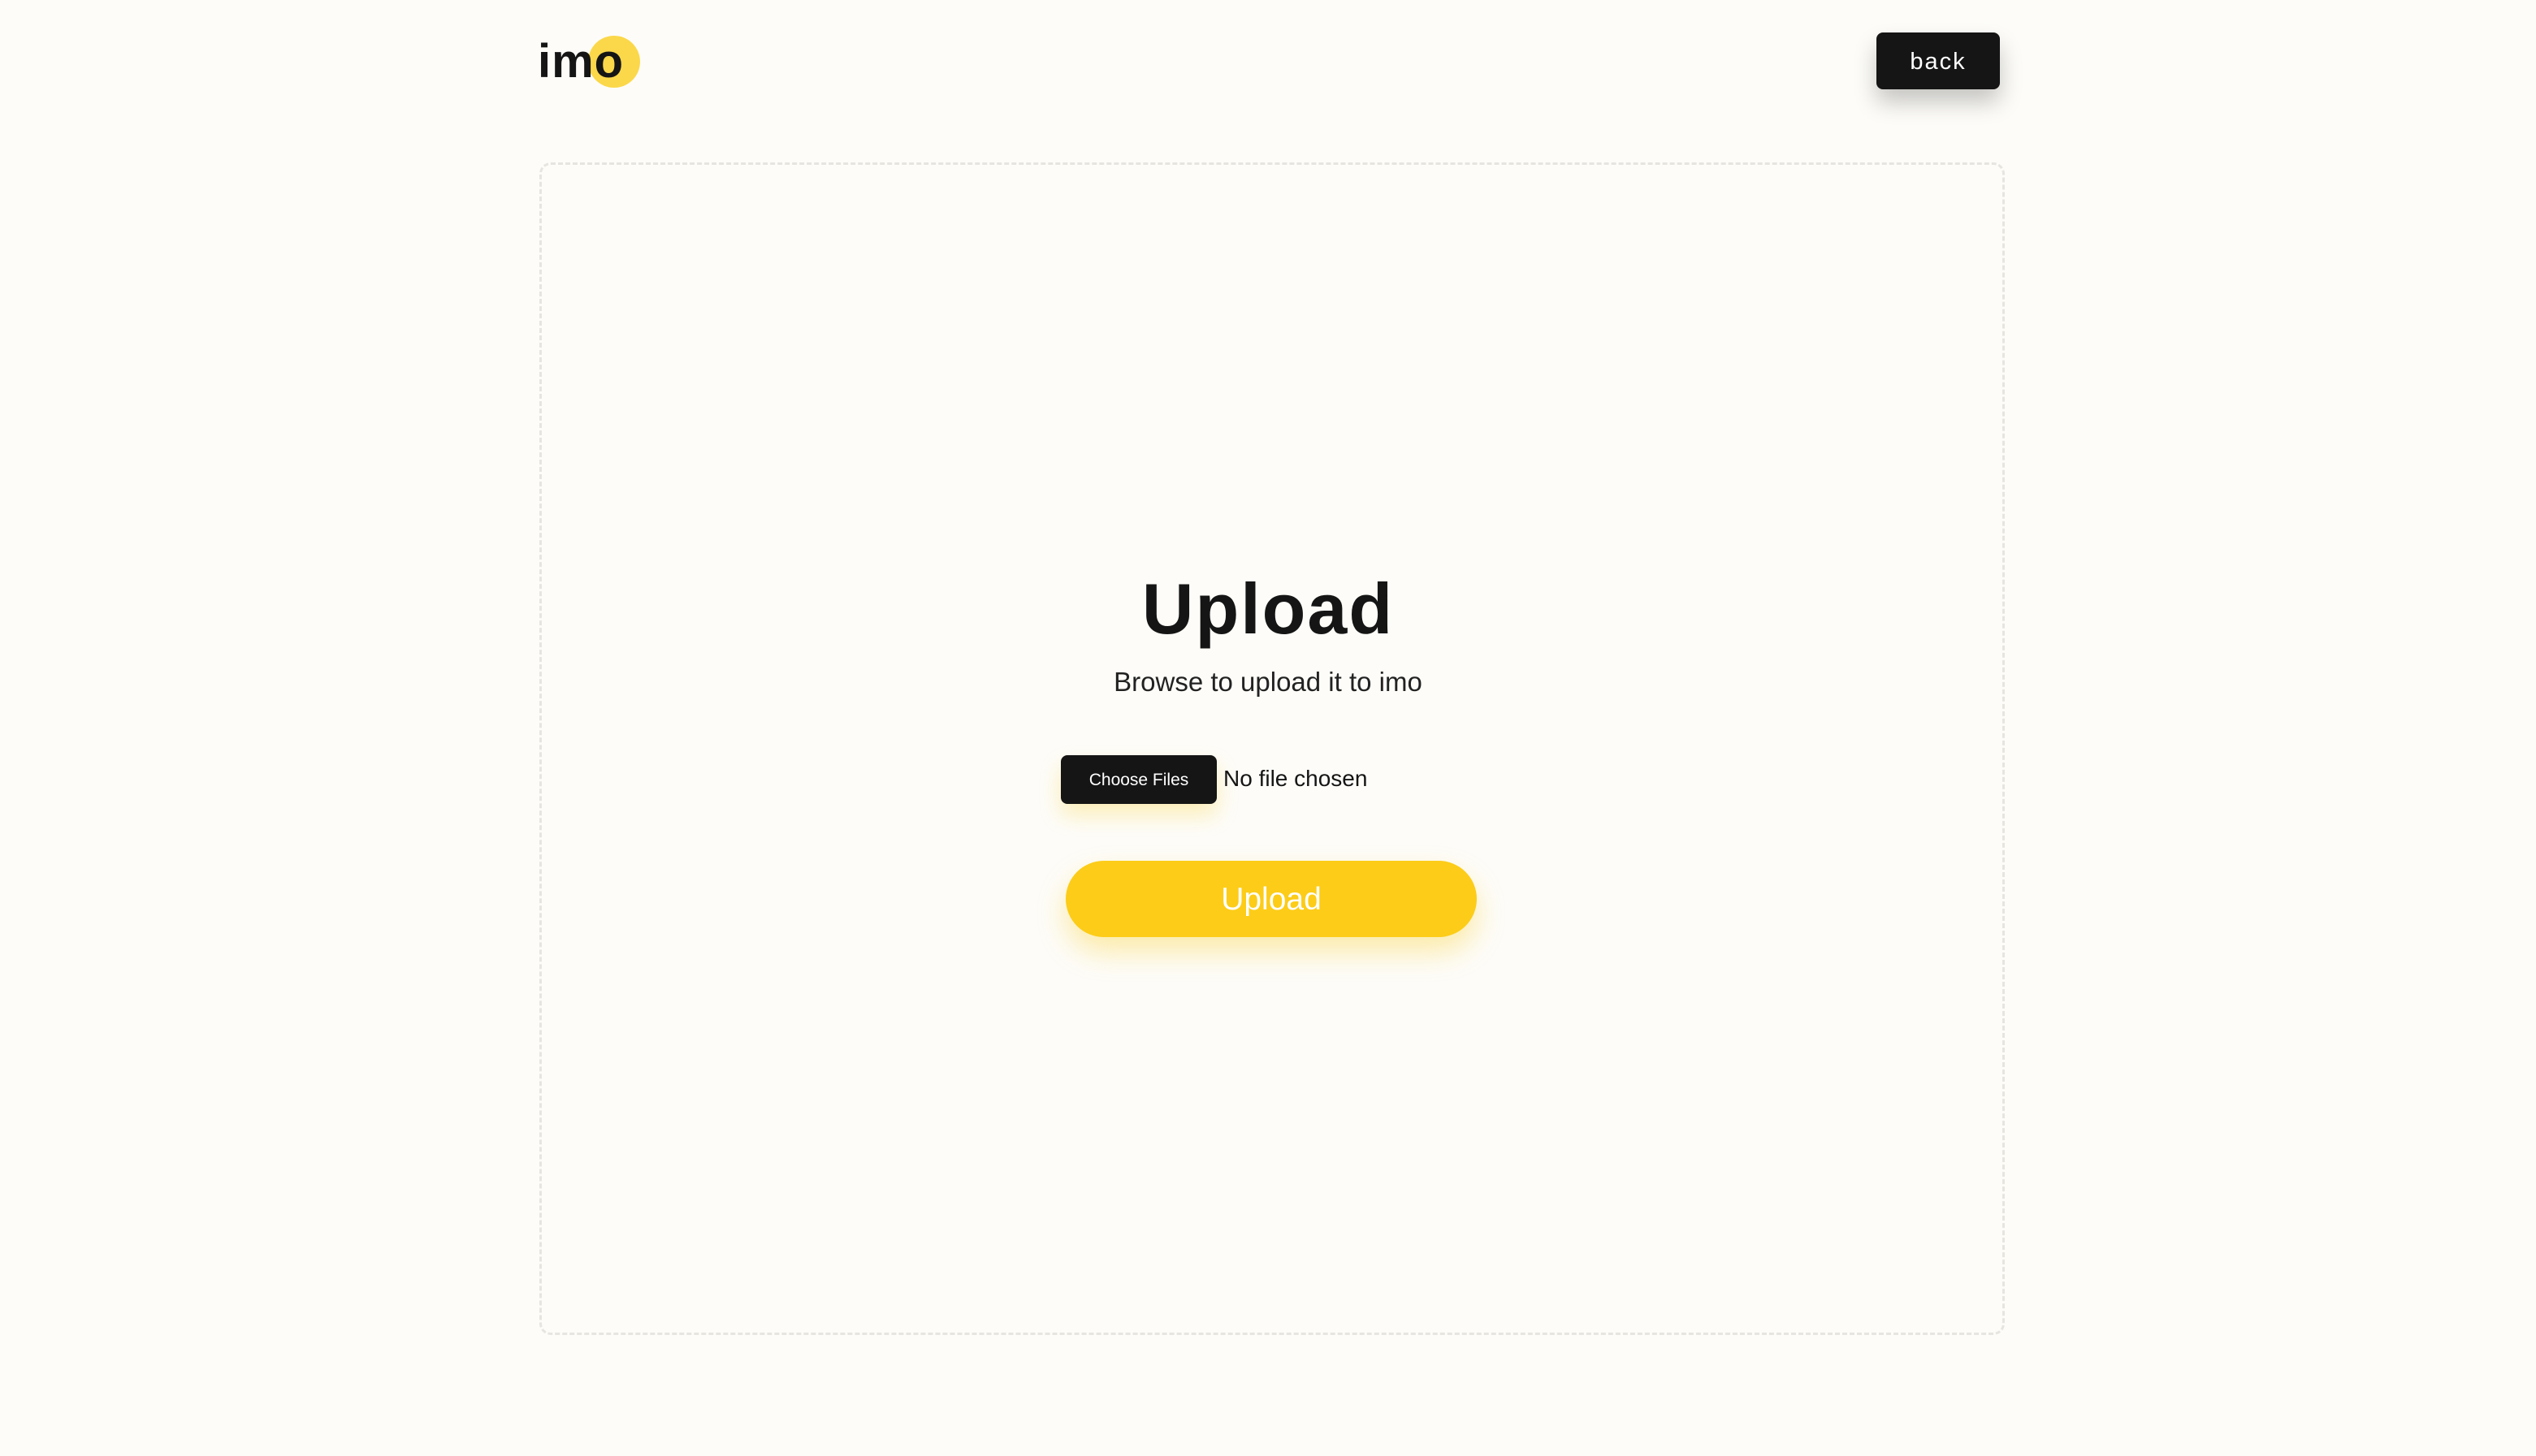  I want to click on choose-files-button: Choose Files, so click(1139, 779).